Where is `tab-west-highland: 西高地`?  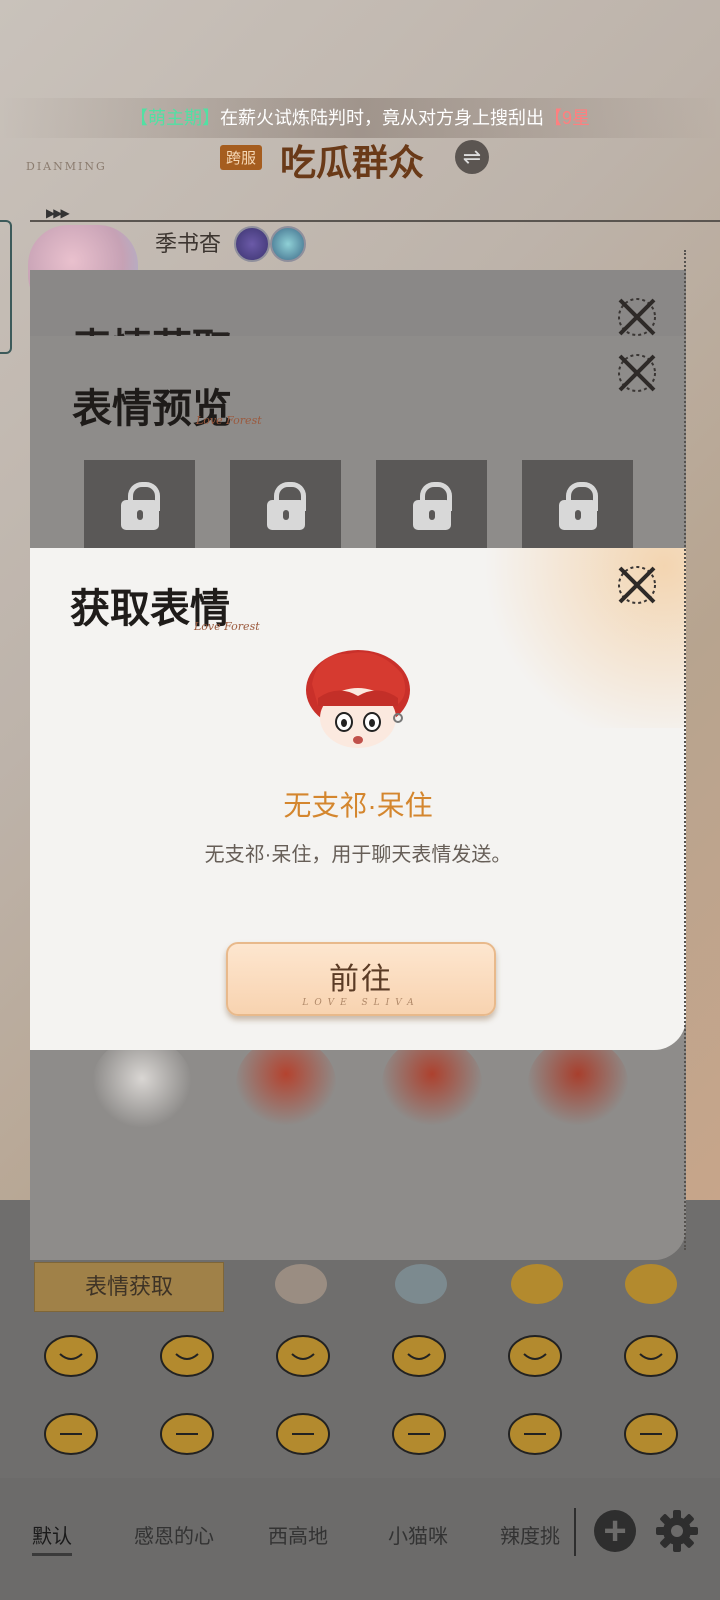 tab-west-highland: 西高地 is located at coordinates (298, 1534).